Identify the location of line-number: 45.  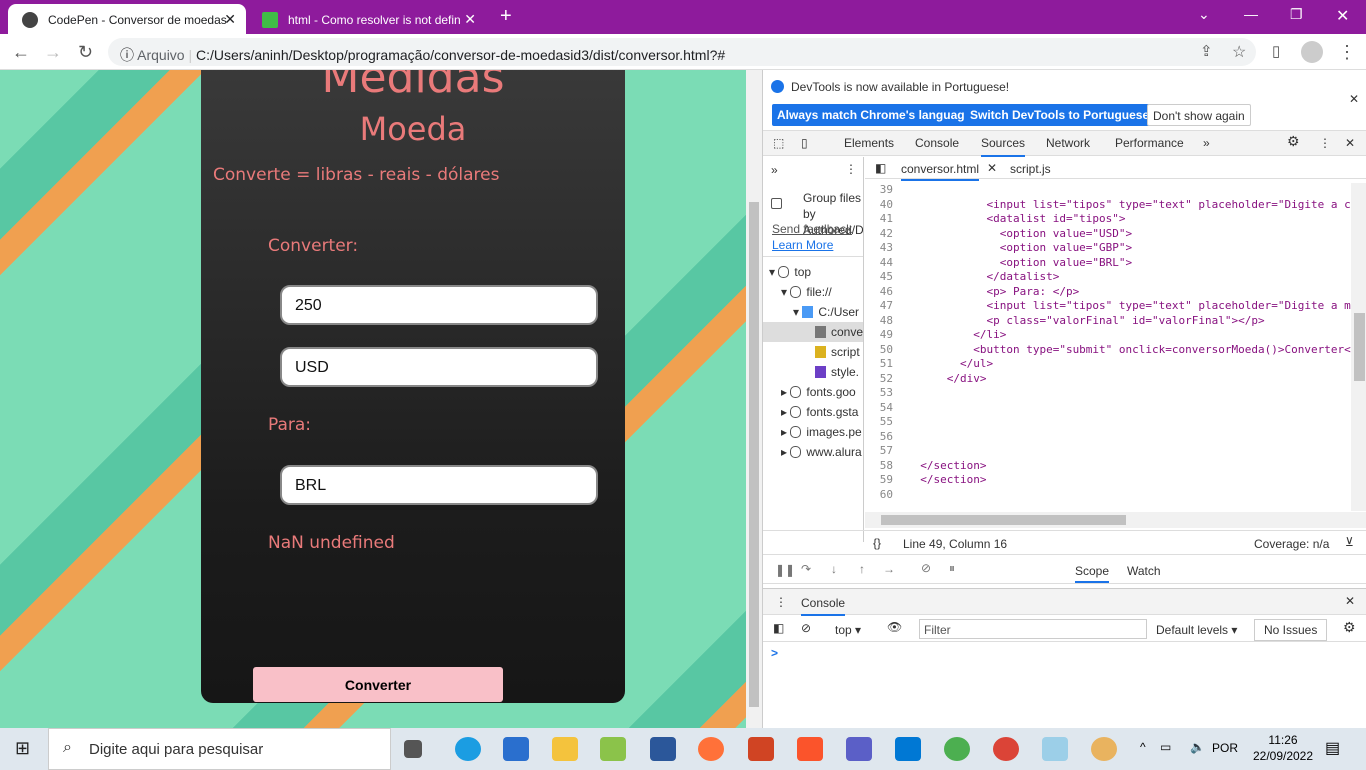
(879, 277).